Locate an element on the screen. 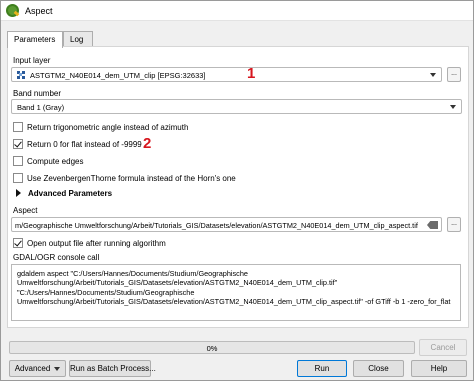 The width and height of the screenshot is (474, 381). qgis-logo-icon is located at coordinates (12, 10).